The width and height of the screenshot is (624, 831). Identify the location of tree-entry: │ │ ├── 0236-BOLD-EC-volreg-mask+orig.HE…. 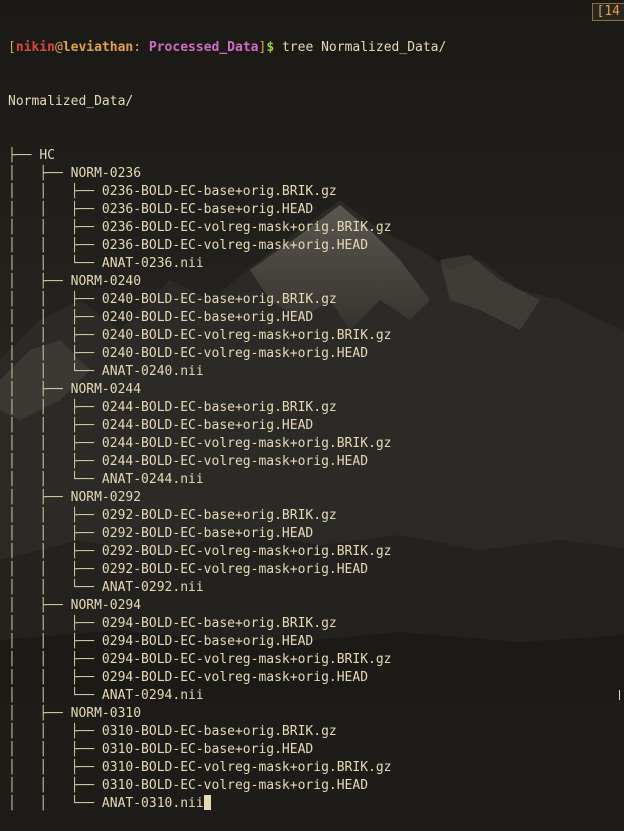
(316, 246).